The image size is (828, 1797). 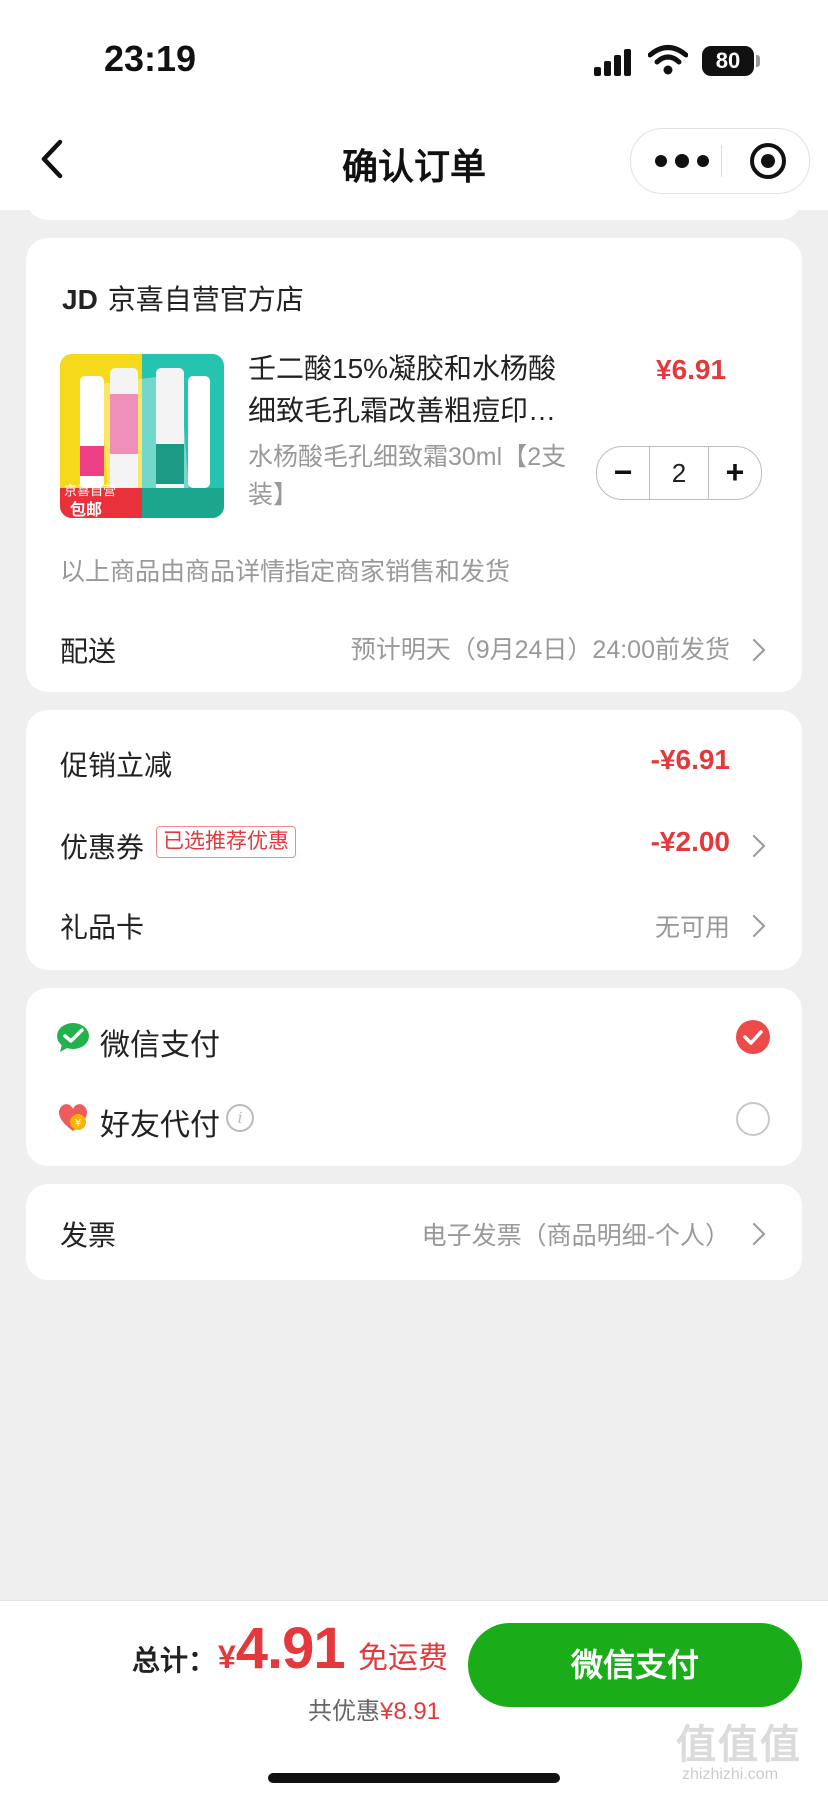 I want to click on capsule-divider, so click(x=721, y=161).